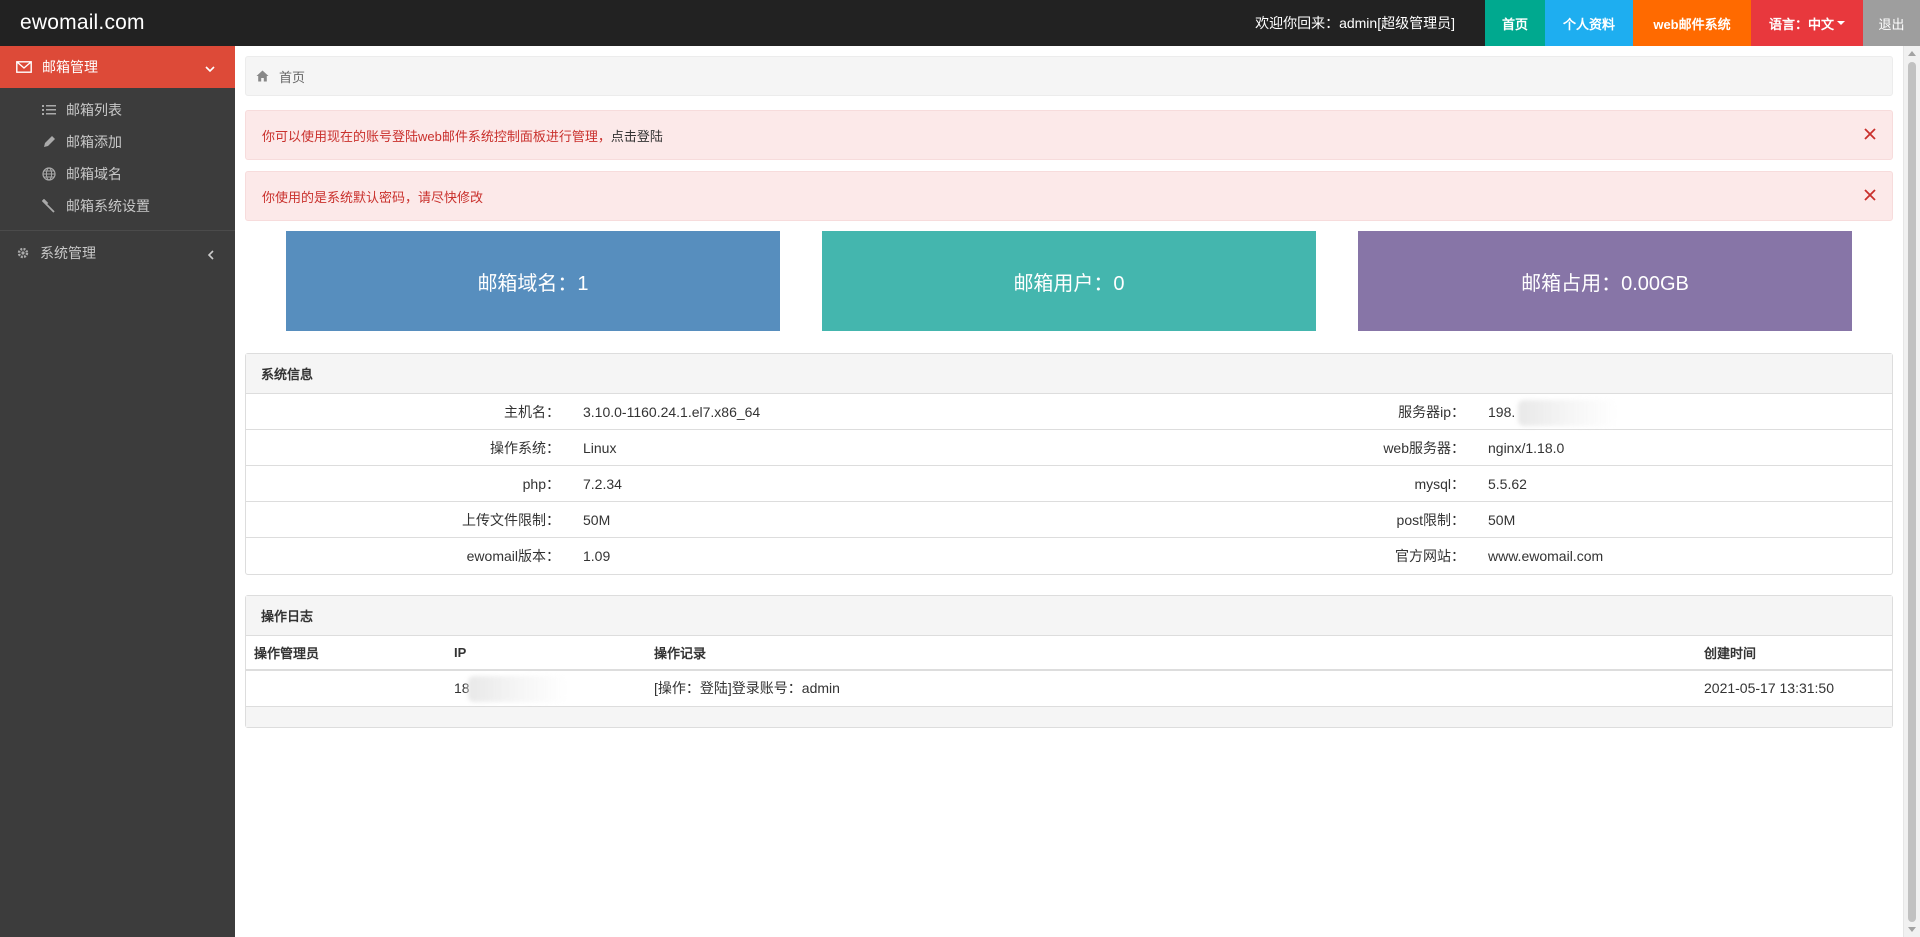 The width and height of the screenshot is (1920, 937). Describe the element at coordinates (1171, 688) in the screenshot. I see `cell-record: [操作：登陆]登录账号：admin` at that location.